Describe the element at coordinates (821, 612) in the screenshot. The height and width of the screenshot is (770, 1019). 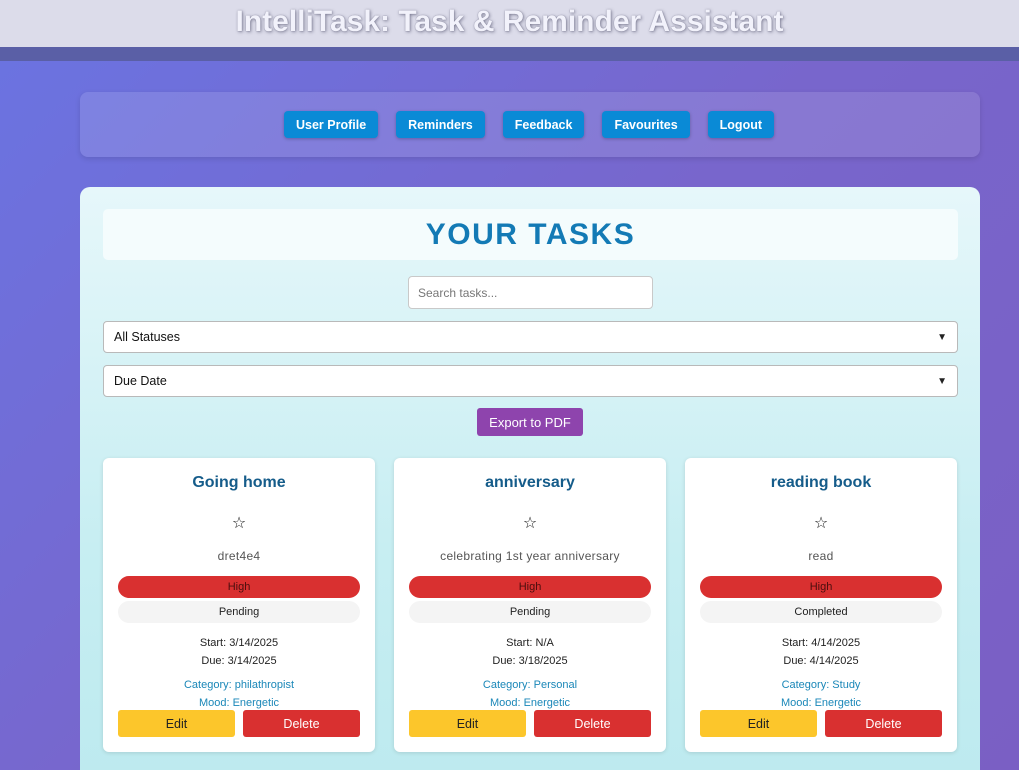
I see `status-badge: Completed` at that location.